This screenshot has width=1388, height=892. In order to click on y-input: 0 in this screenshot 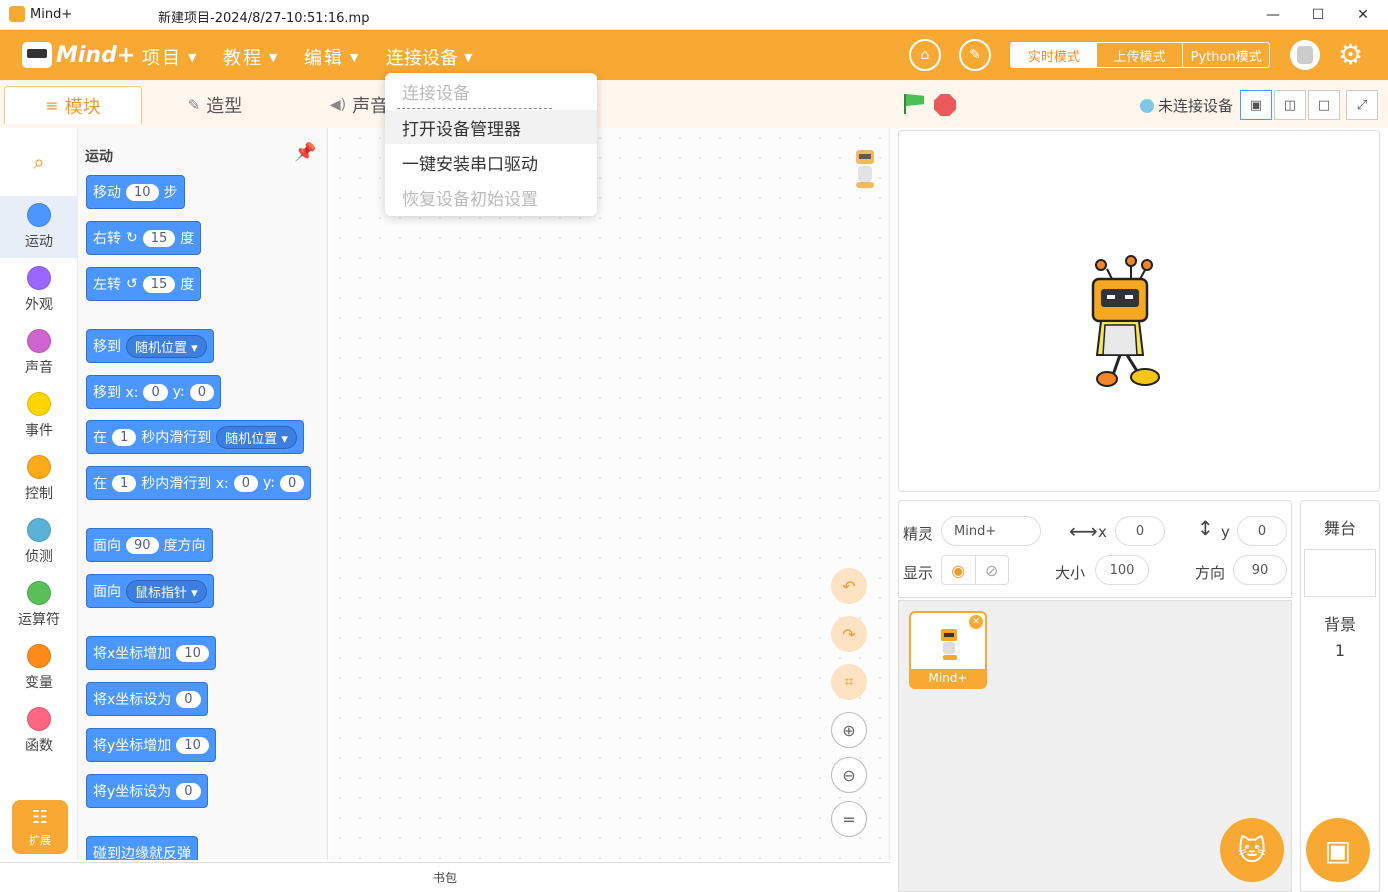, I will do `click(1262, 531)`.